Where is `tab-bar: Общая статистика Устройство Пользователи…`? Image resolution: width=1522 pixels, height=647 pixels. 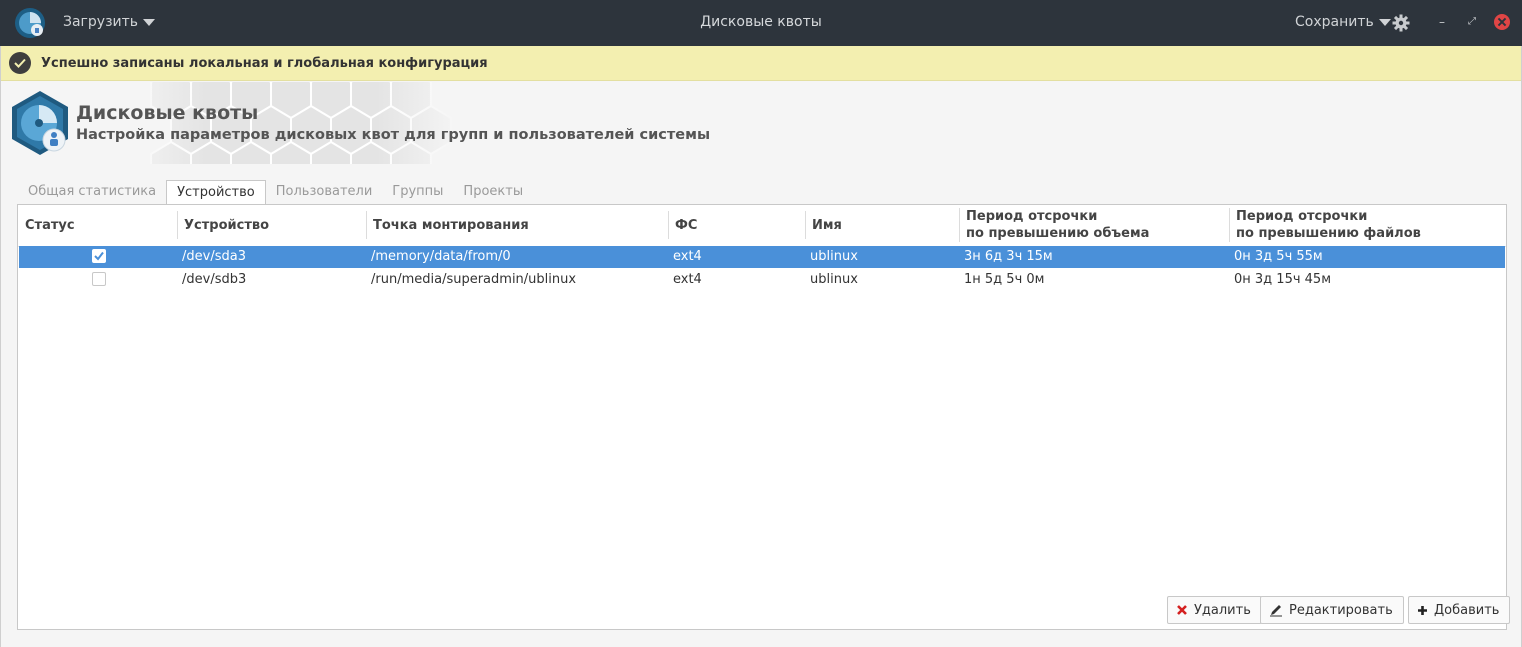
tab-bar: Общая статистика Устройство Пользователи… is located at coordinates (275, 192).